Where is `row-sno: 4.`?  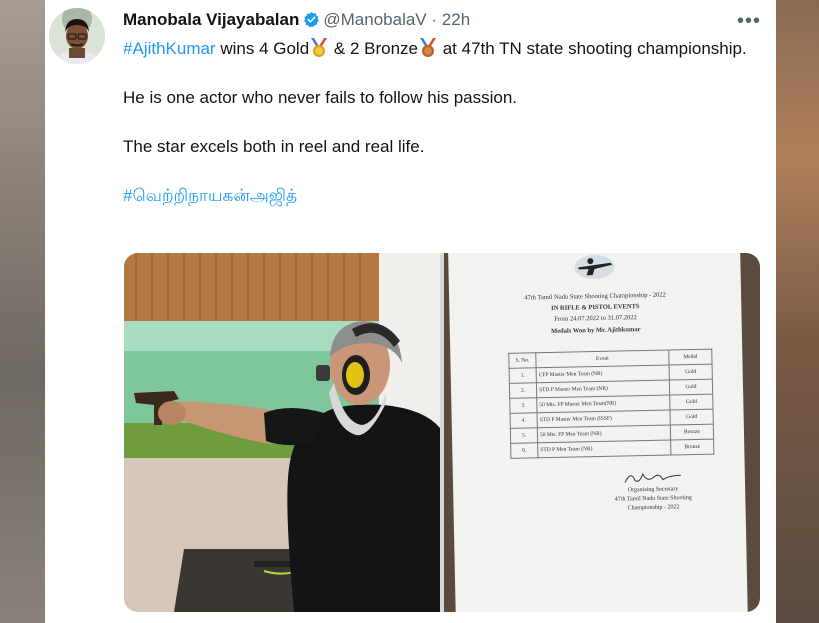
row-sno: 4. is located at coordinates (524, 420).